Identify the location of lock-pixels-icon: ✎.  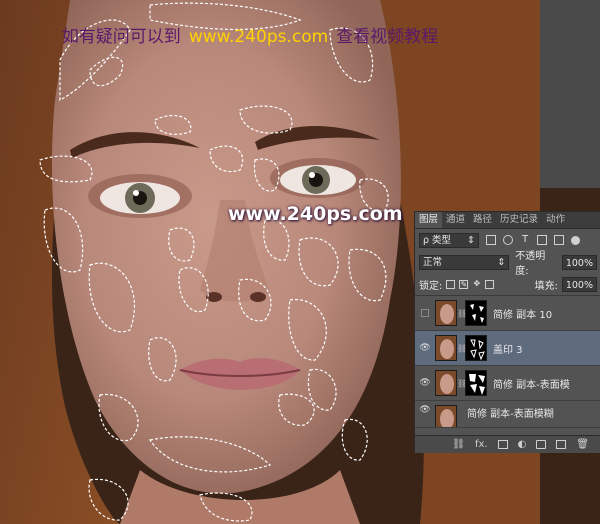
(464, 284).